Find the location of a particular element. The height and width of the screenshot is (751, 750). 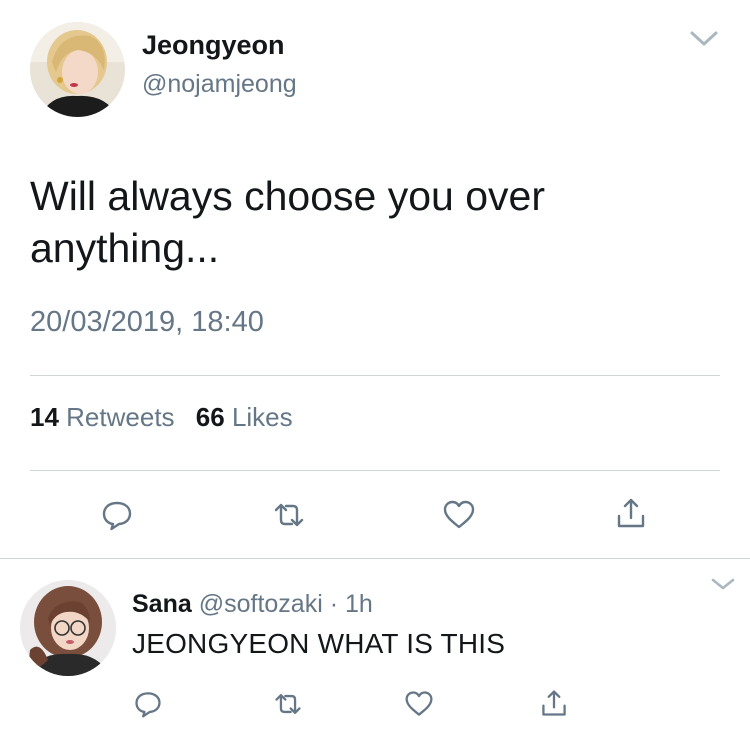

reply-header: Sana @softozaki · 1h is located at coordinates (252, 604).